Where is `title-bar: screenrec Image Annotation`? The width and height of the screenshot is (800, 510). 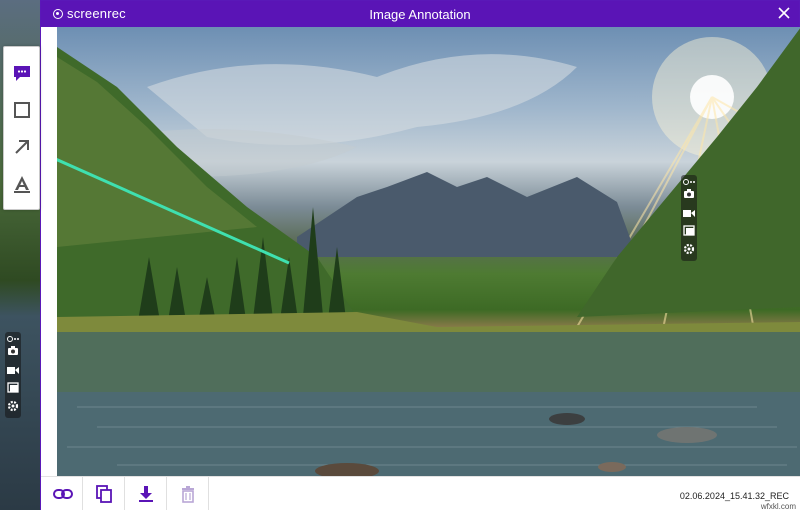
title-bar: screenrec Image Annotation is located at coordinates (420, 14).